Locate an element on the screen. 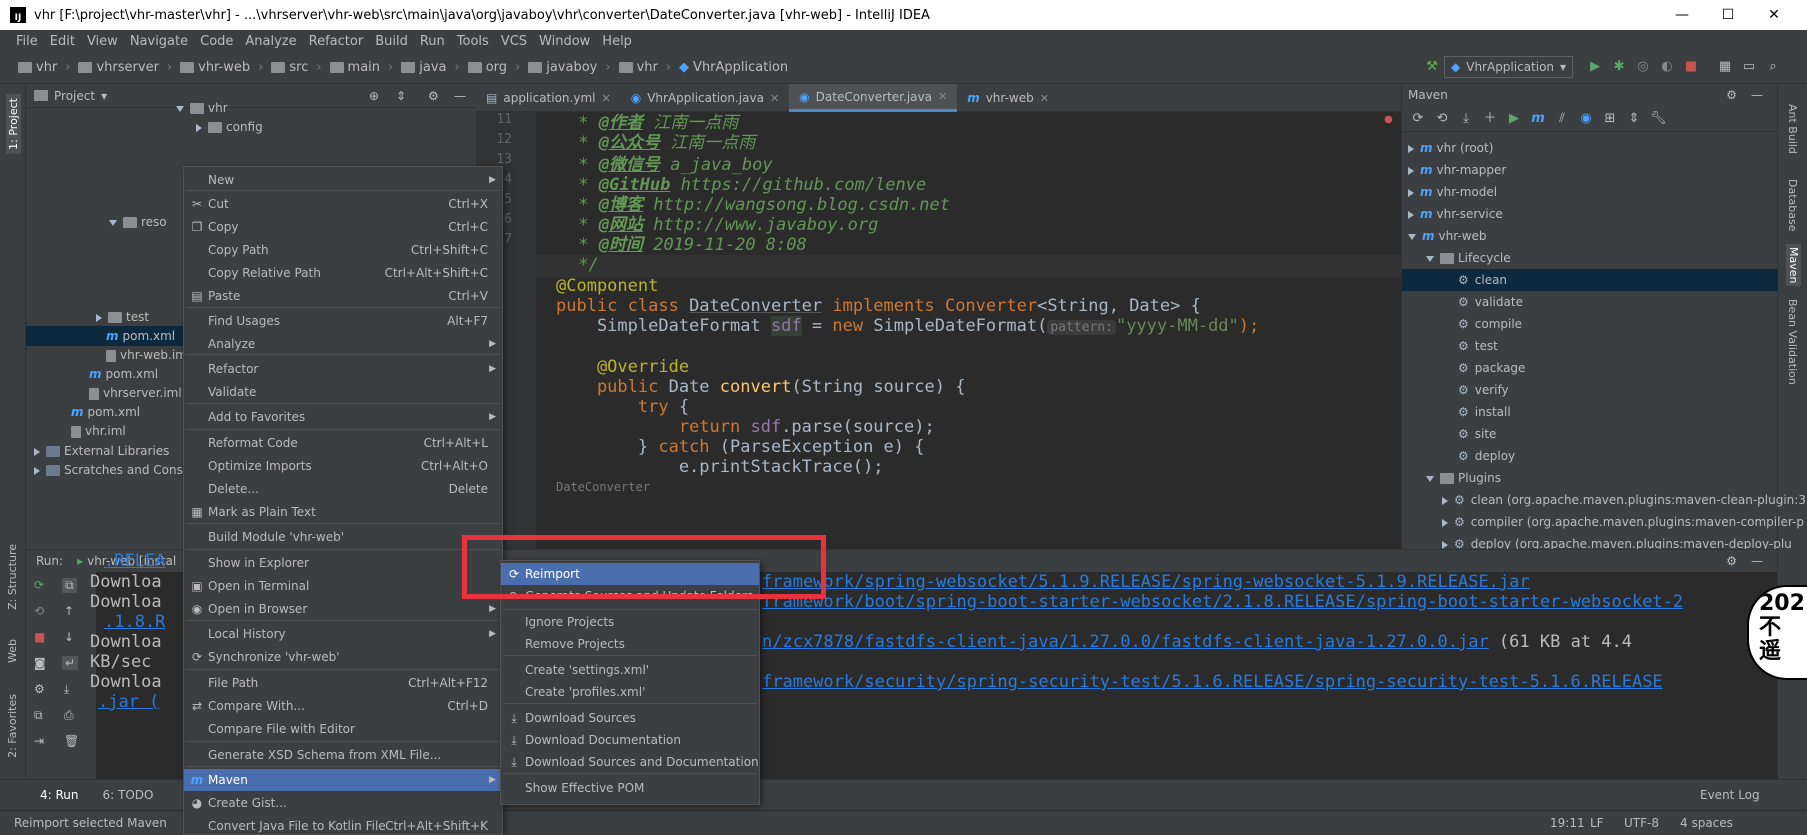 The image size is (1807, 835). hide-icon: — is located at coordinates (460, 96).